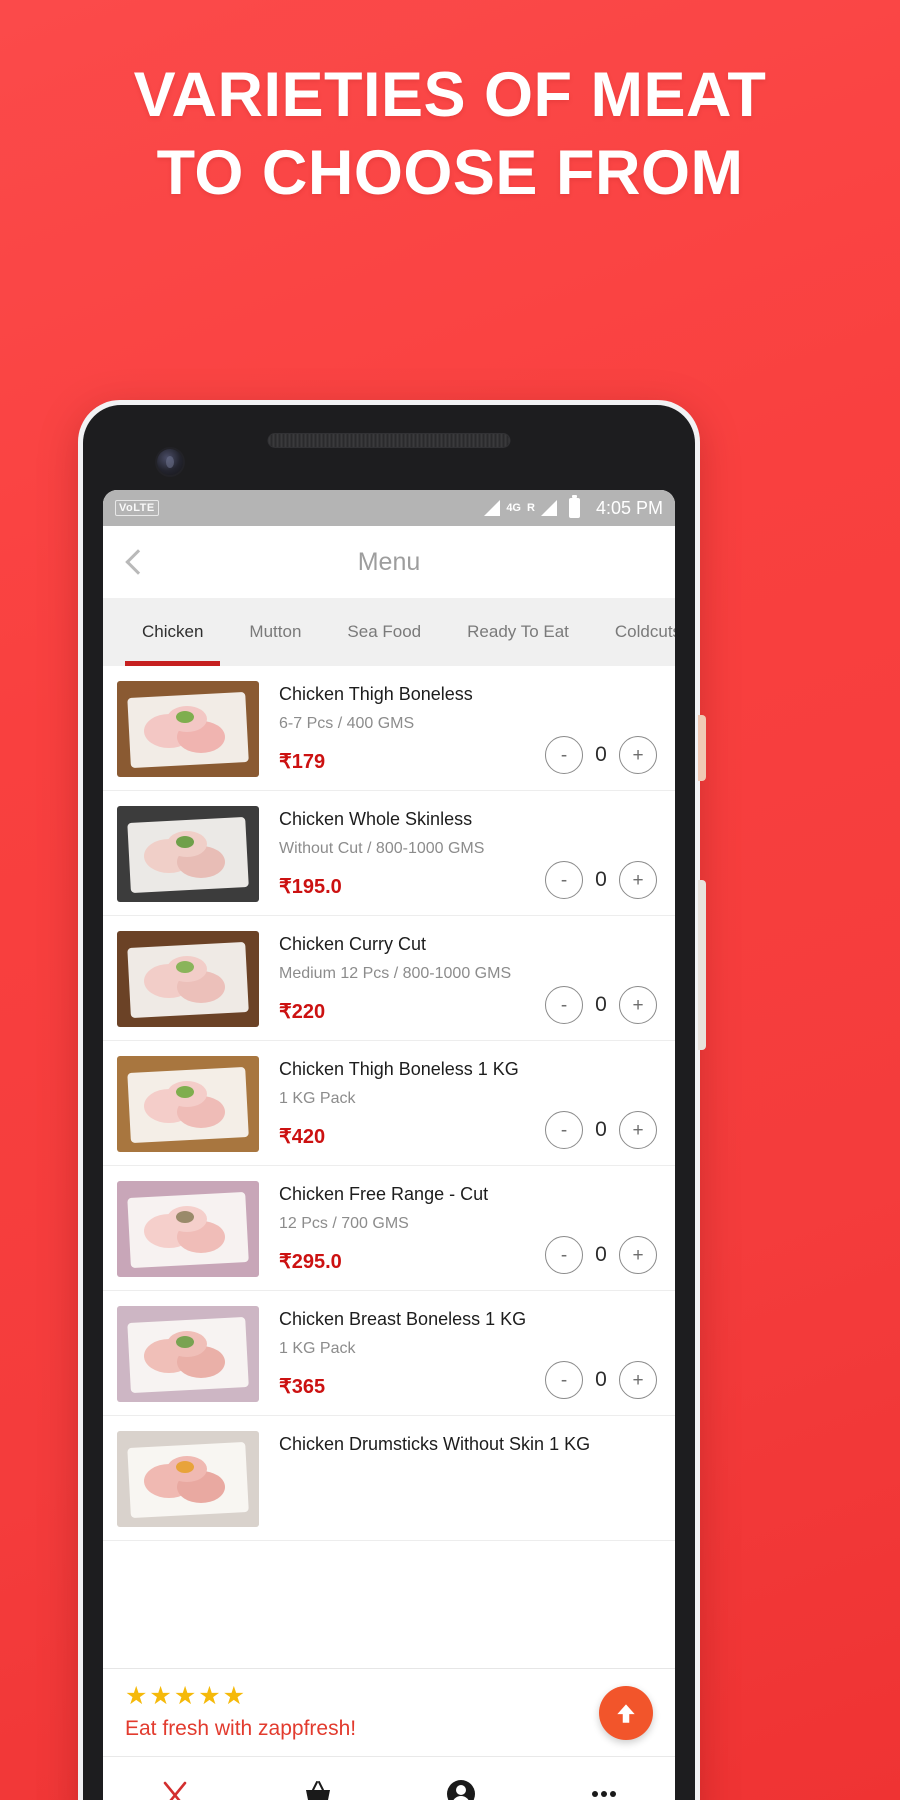  What do you see at coordinates (450, 173) in the screenshot?
I see `headline-line-2: TO CHOOSE FROM` at bounding box center [450, 173].